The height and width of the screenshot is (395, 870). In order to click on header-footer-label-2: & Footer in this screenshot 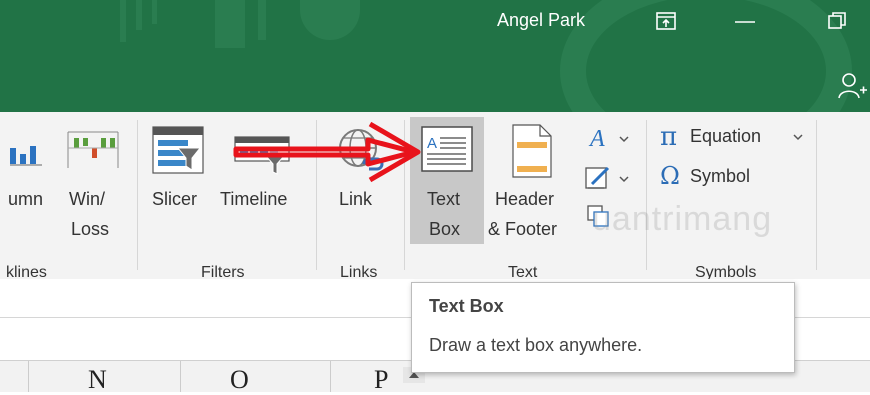, I will do `click(523, 229)`.